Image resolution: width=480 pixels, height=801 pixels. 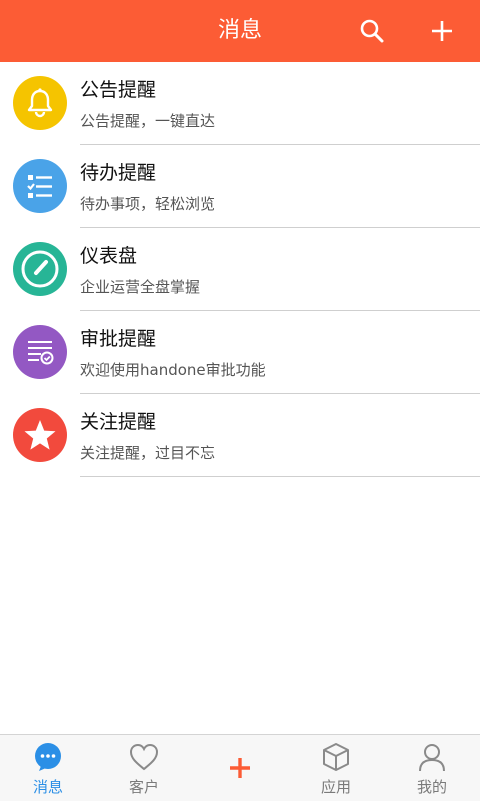 What do you see at coordinates (140, 287) in the screenshot?
I see `list-item-subtitle: 企业运营全盘掌握` at bounding box center [140, 287].